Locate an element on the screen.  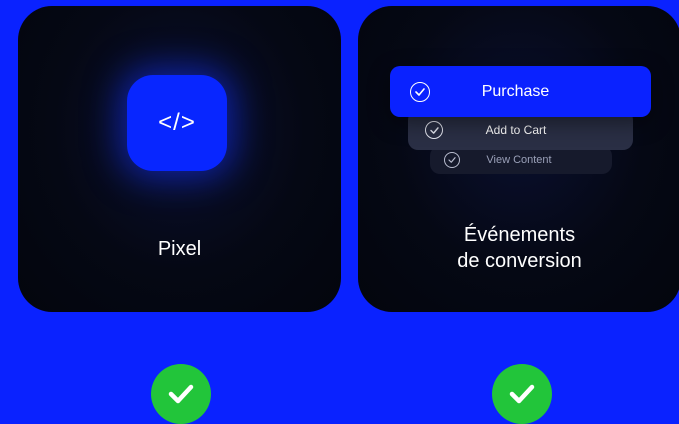
code-icon: </> is located at coordinates (177, 123).